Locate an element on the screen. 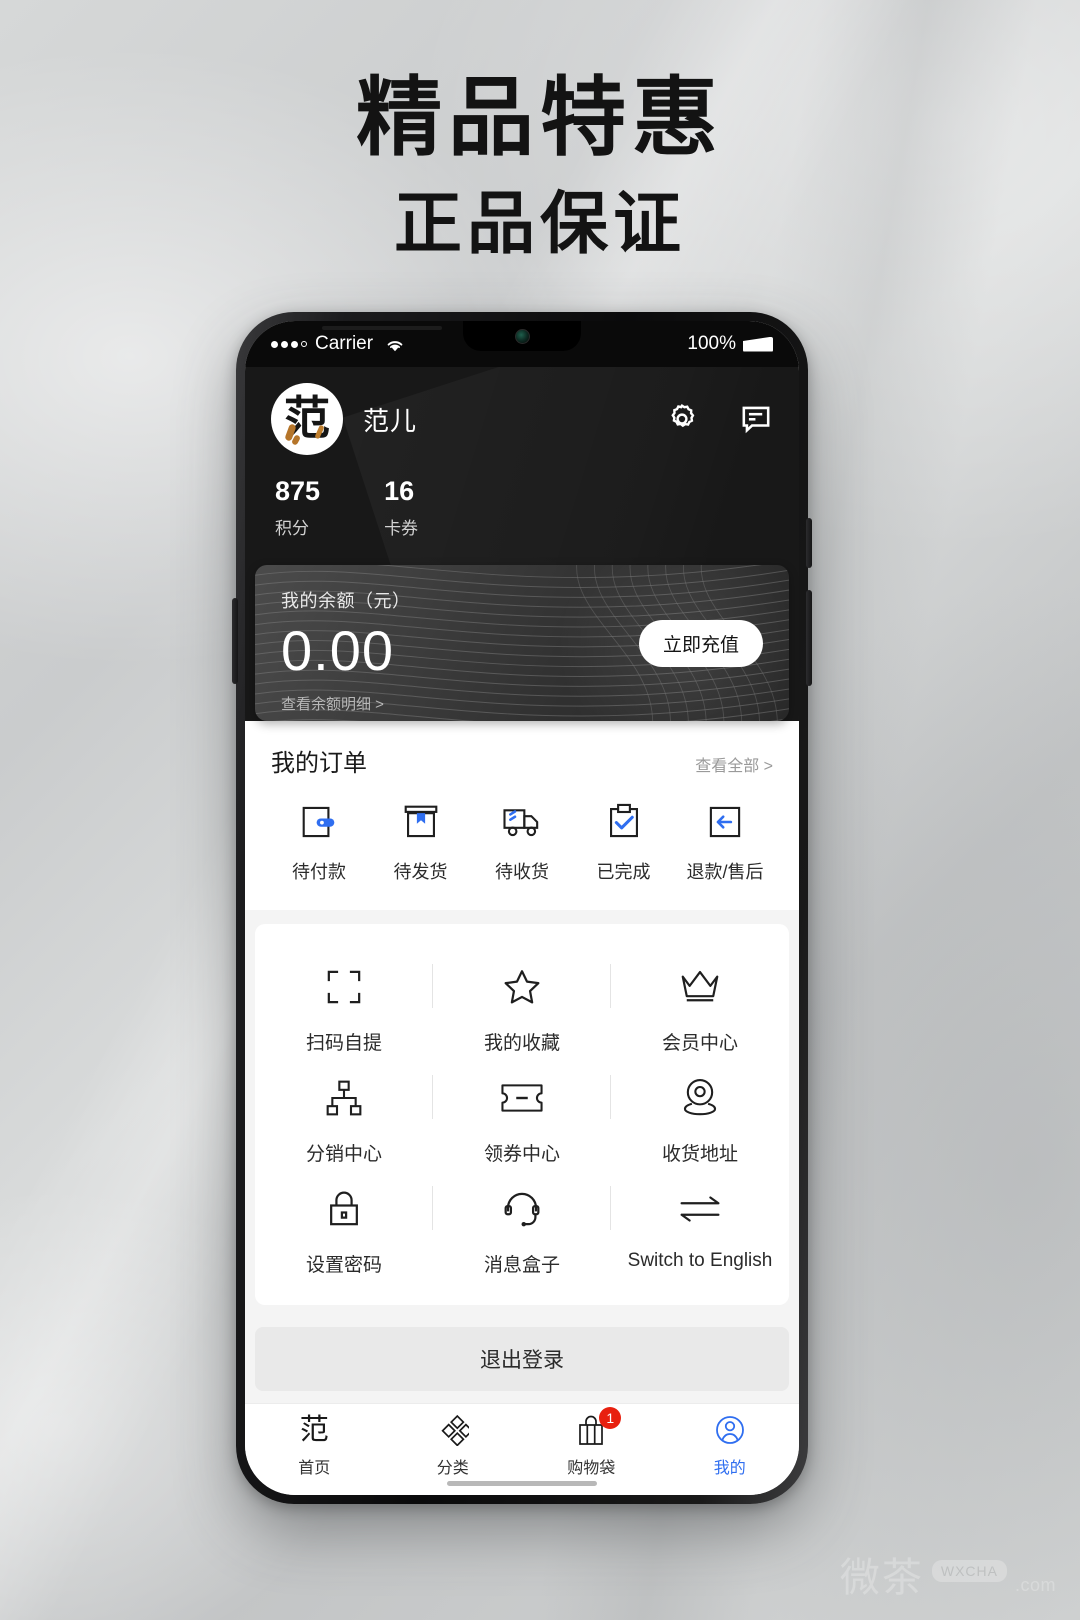  orders-panel: 我的订单 查看全部 > 待付款 待发货 待收货 已完成 退款/售后 is located at coordinates (522, 815).